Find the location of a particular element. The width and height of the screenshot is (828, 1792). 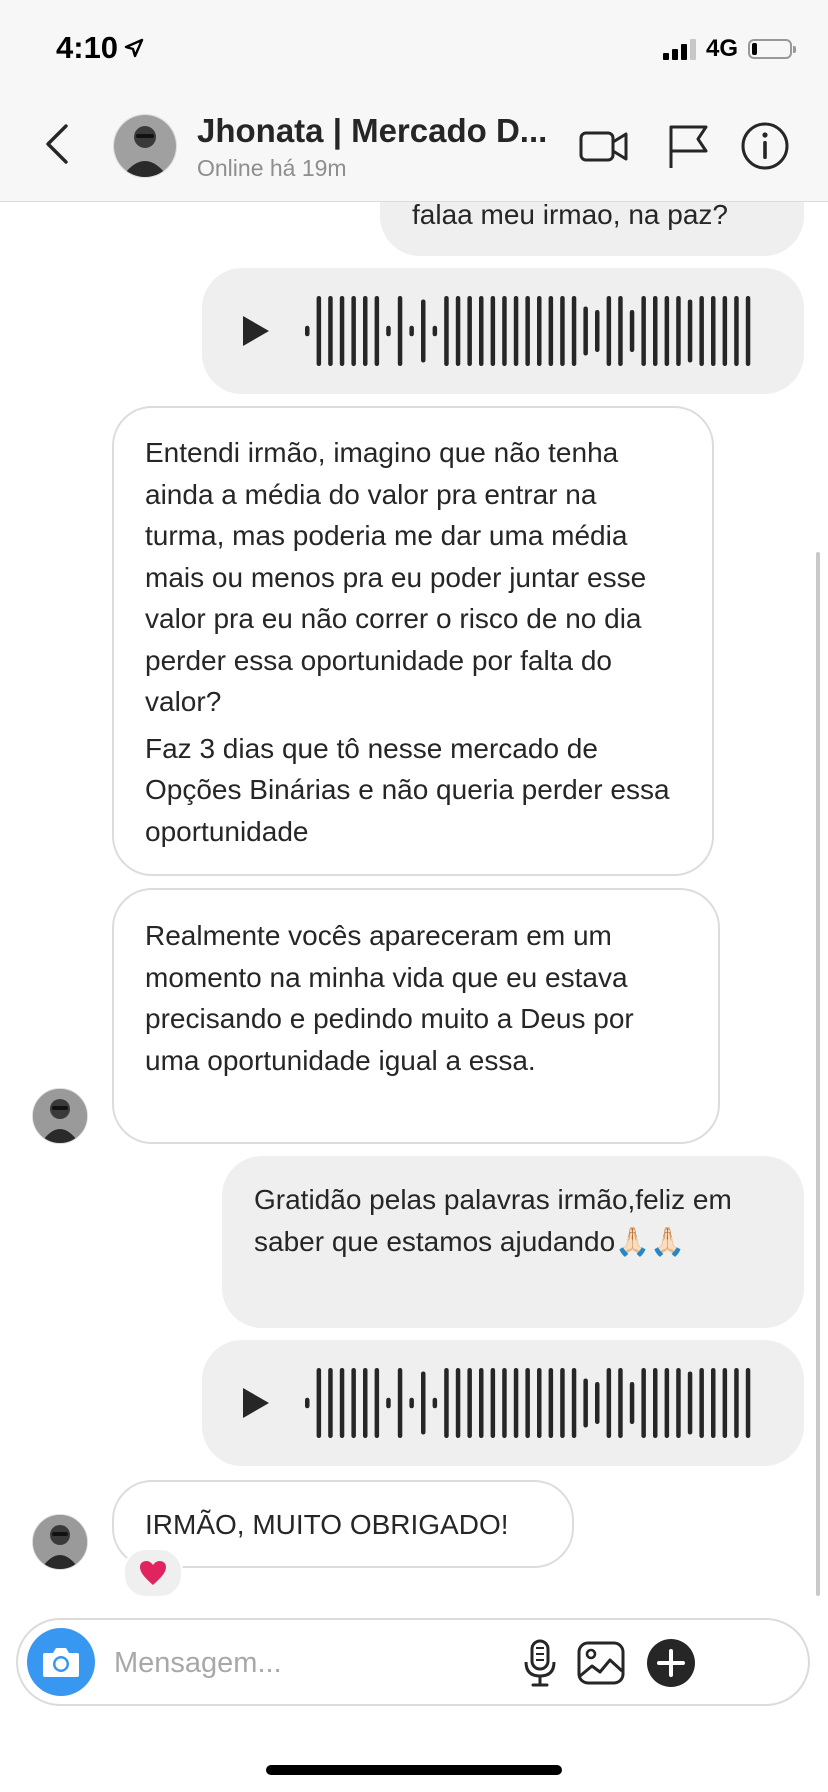

message-text: IRMÃO, MUITO OBRIGADO! is located at coordinates (327, 1524).